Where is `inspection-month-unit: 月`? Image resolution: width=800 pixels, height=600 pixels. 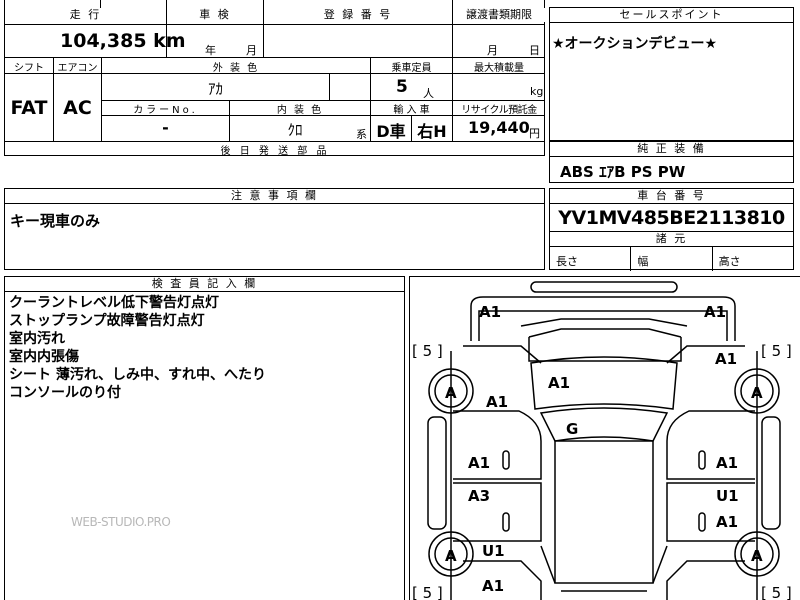 inspection-month-unit: 月 is located at coordinates (251, 50).